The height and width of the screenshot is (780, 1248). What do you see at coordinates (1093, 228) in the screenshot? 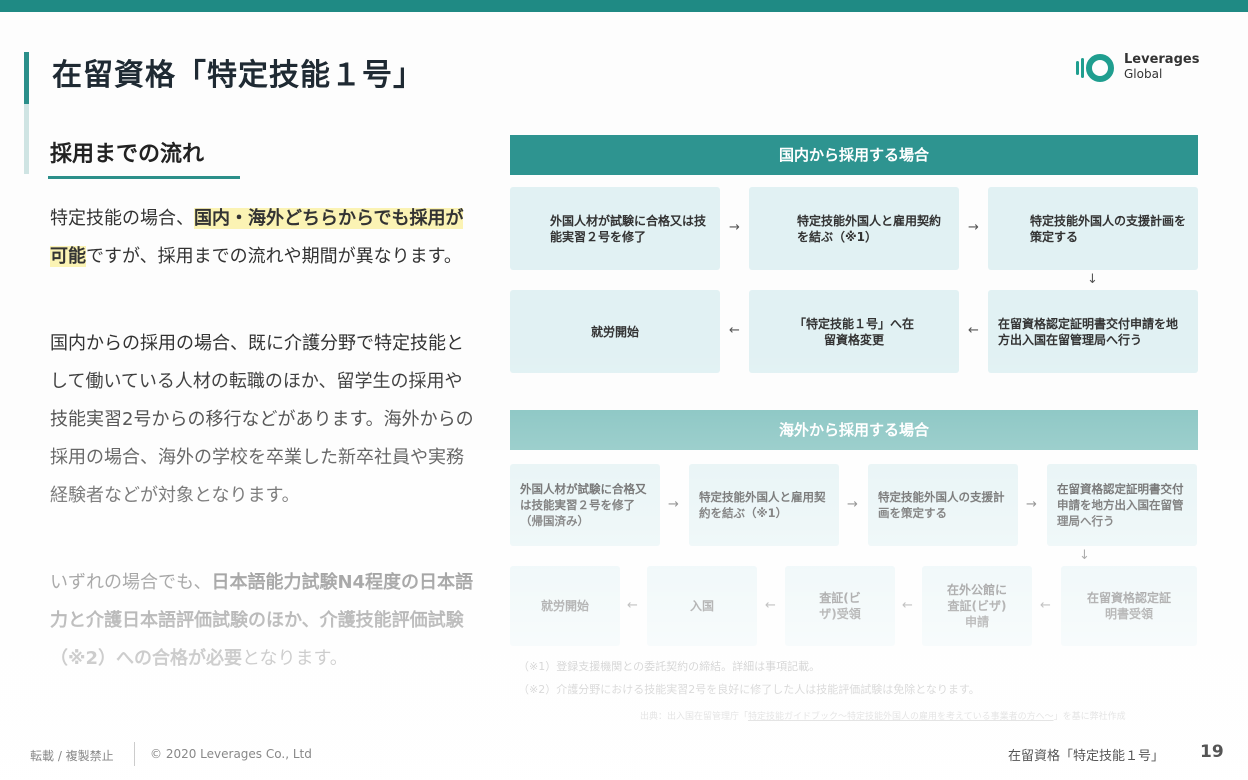
I see `domestic-step-3: 特定技能外国人の支援計画を策定する` at bounding box center [1093, 228].